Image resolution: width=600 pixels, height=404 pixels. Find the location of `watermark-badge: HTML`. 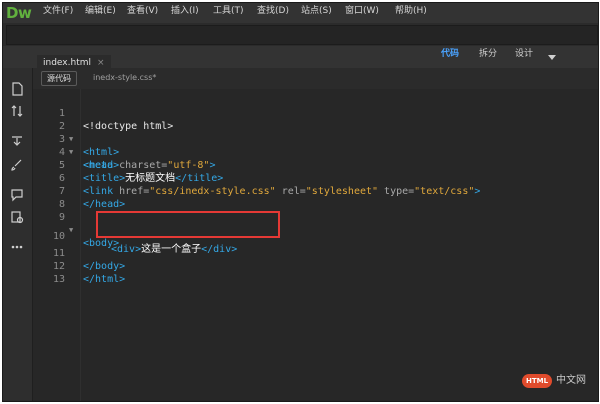

watermark-badge: HTML is located at coordinates (537, 381).